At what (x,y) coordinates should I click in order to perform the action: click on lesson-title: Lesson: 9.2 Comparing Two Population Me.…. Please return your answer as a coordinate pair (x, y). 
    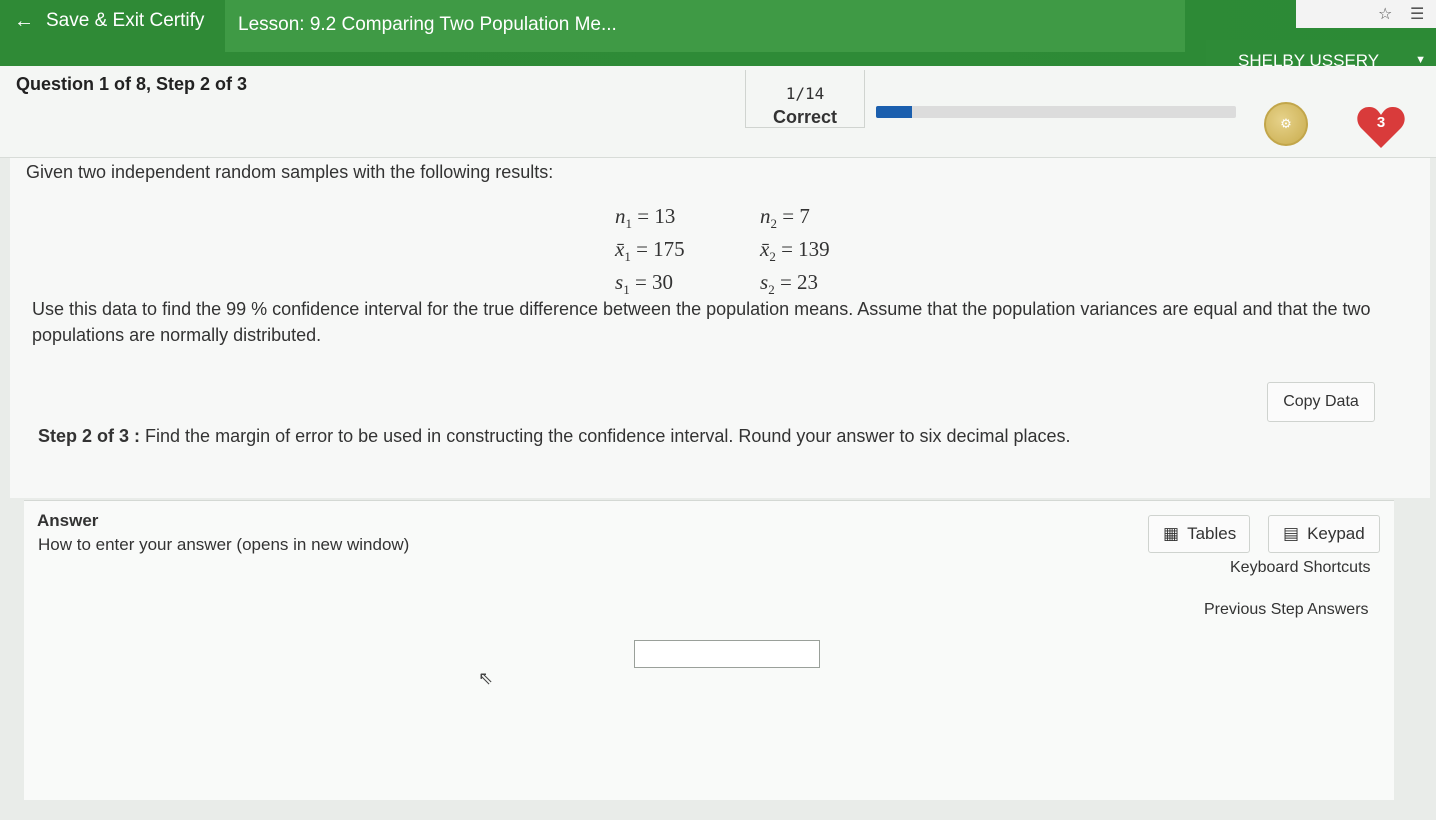
    Looking at the image, I should click on (705, 26).